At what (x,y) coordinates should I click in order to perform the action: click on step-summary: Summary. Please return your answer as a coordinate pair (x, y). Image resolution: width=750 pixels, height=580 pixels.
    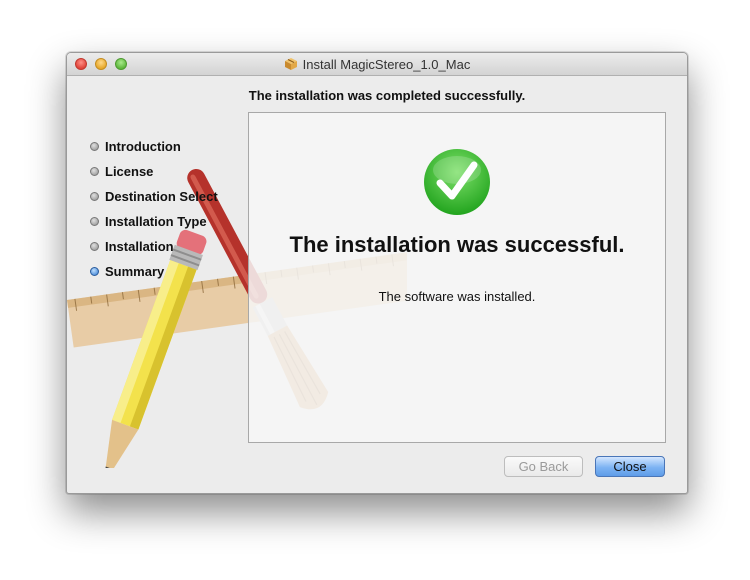
    Looking at the image, I should click on (154, 271).